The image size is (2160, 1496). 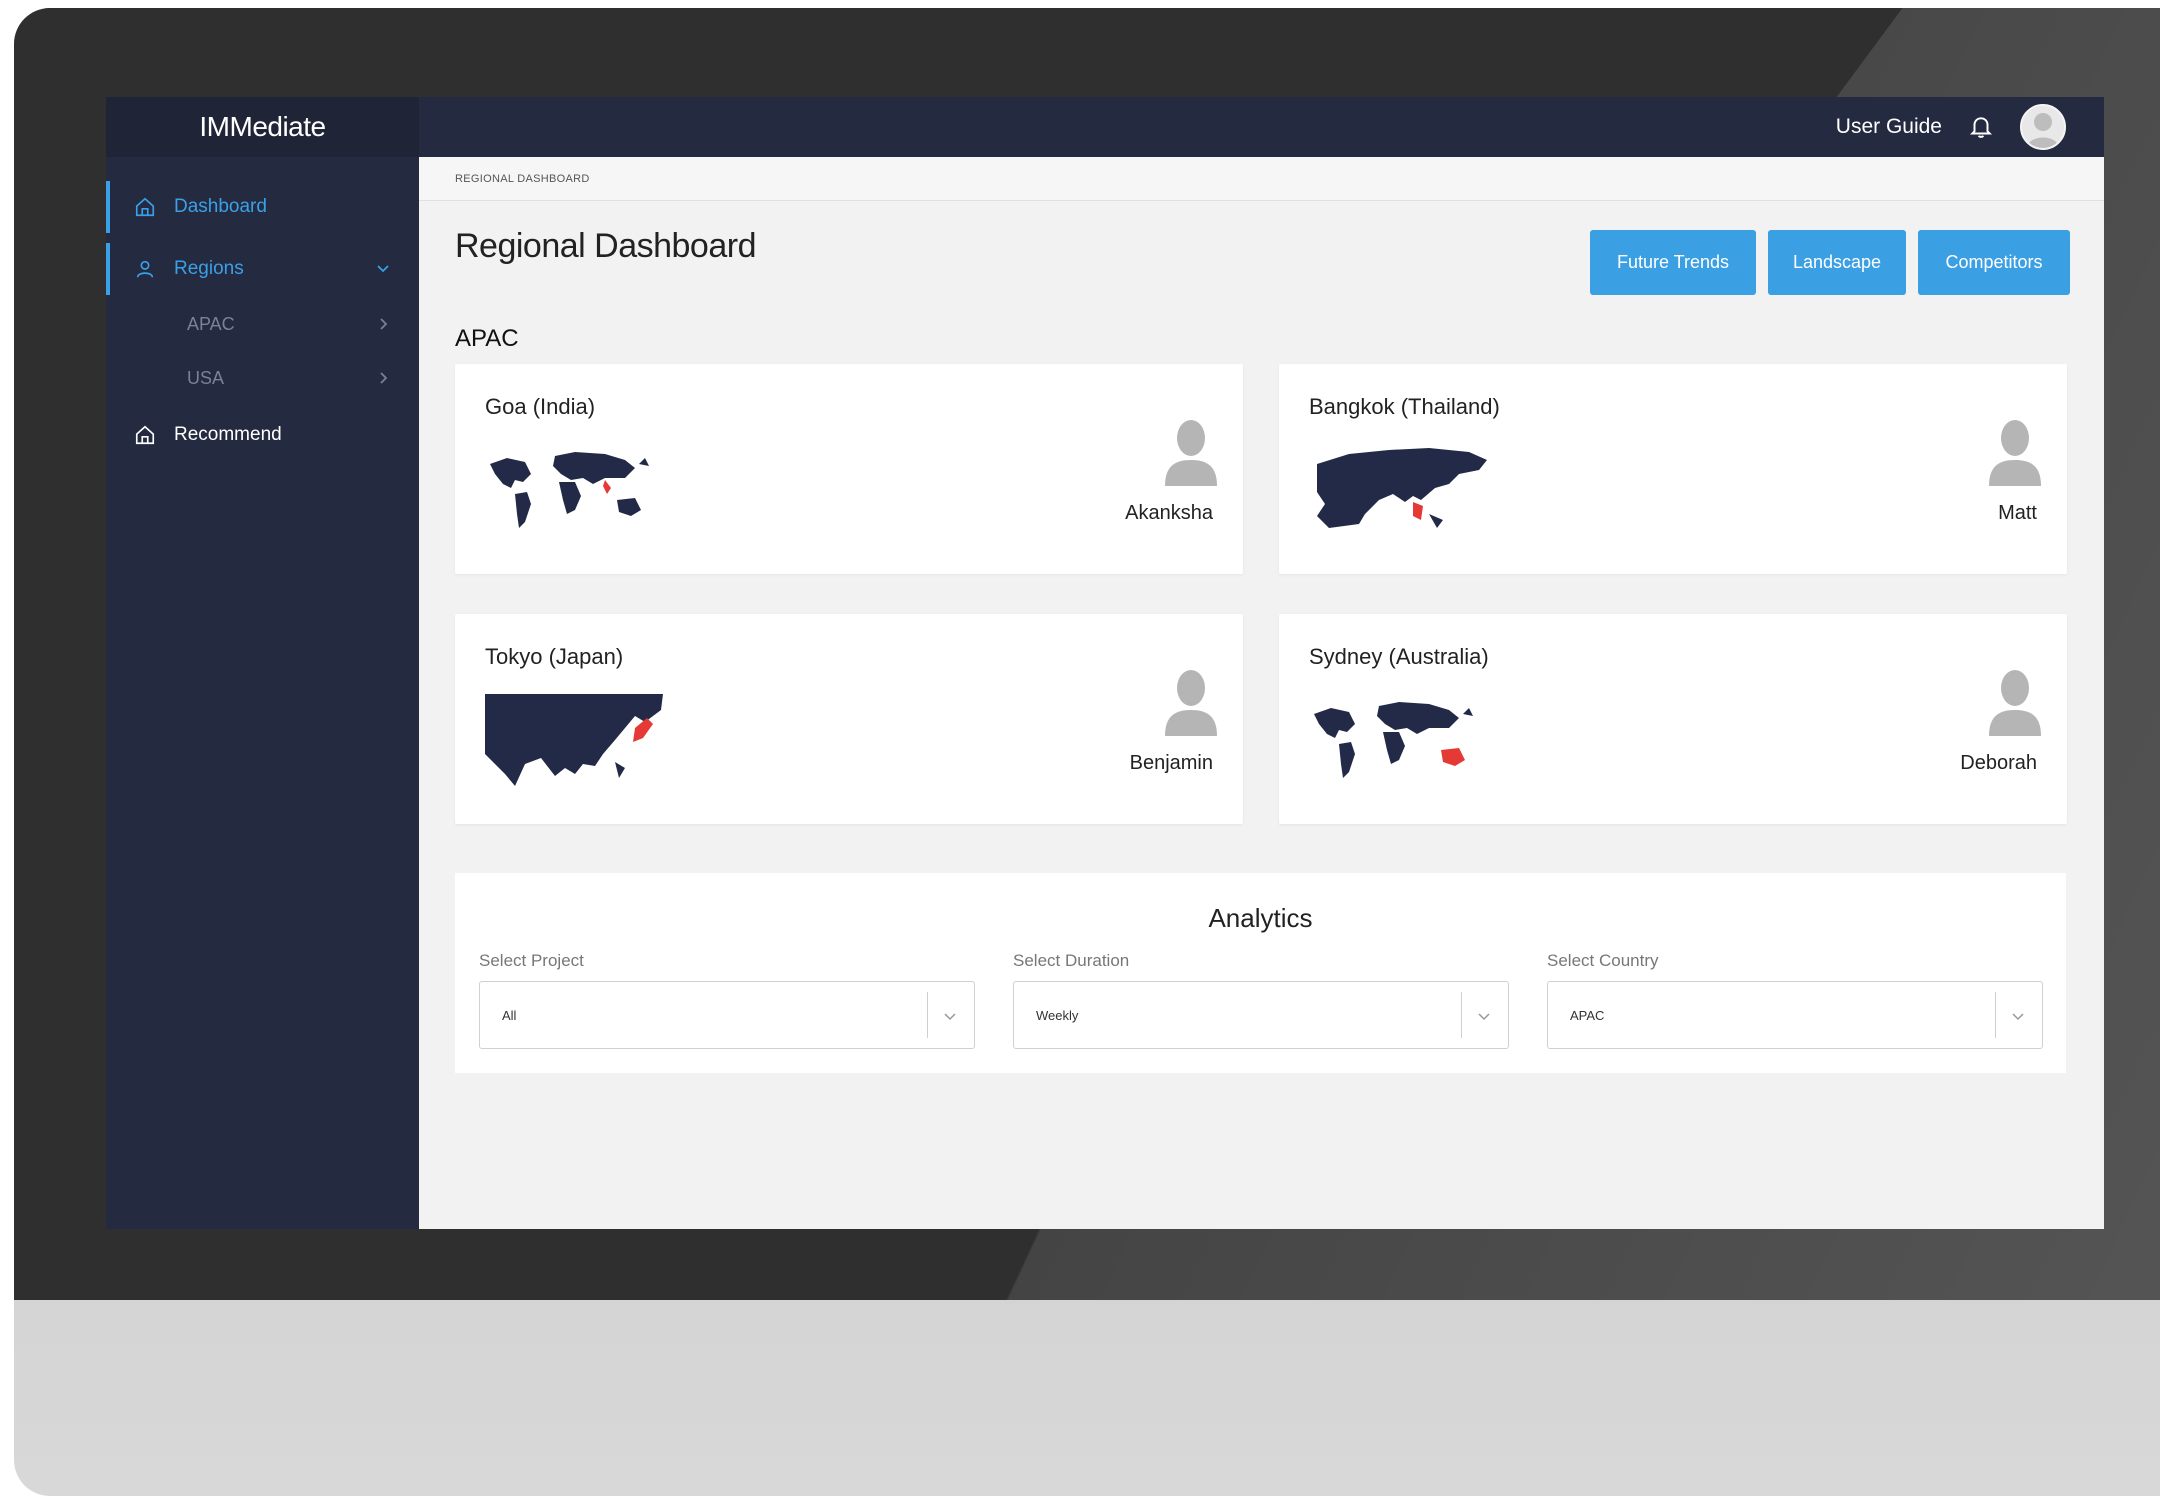 What do you see at coordinates (262, 378) in the screenshot?
I see `sidebar-item-usa: USA` at bounding box center [262, 378].